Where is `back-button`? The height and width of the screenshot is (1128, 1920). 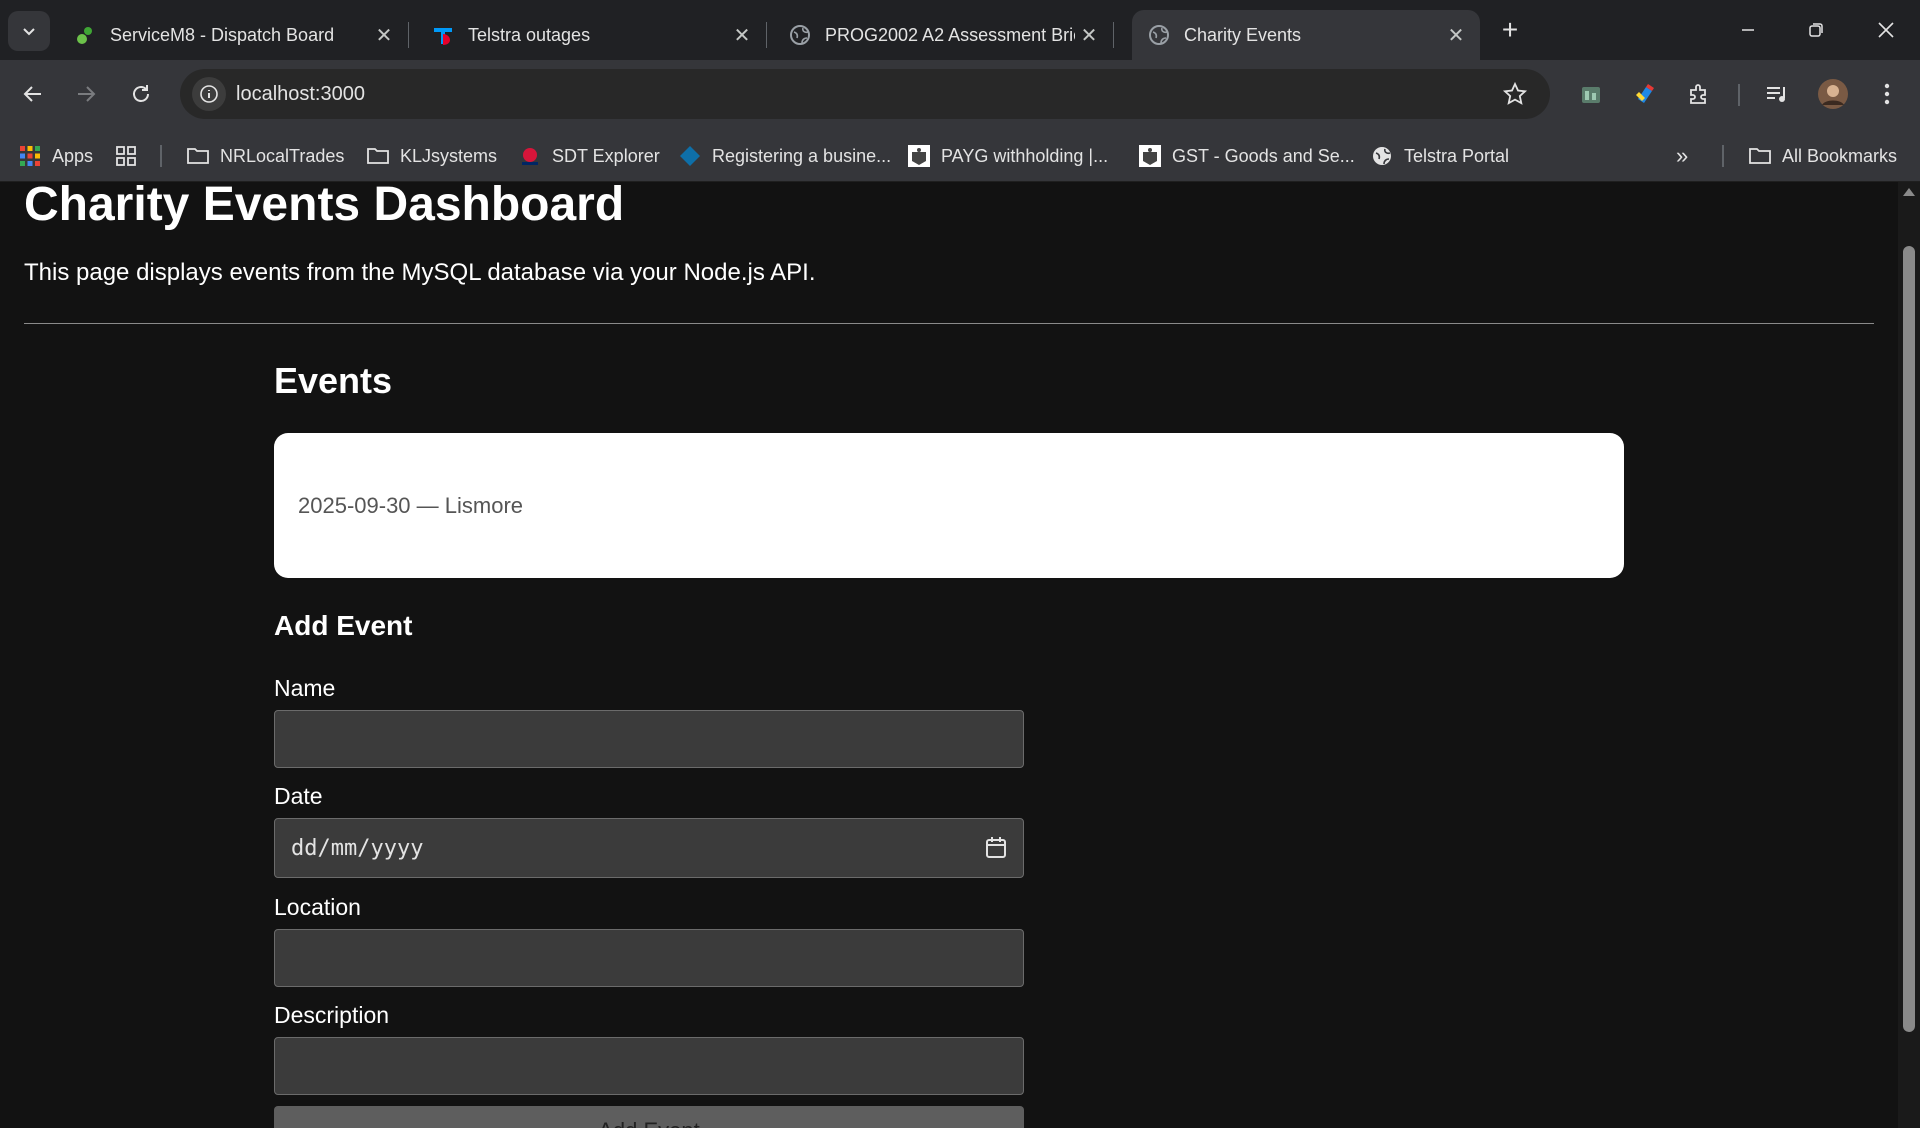 back-button is located at coordinates (33, 94).